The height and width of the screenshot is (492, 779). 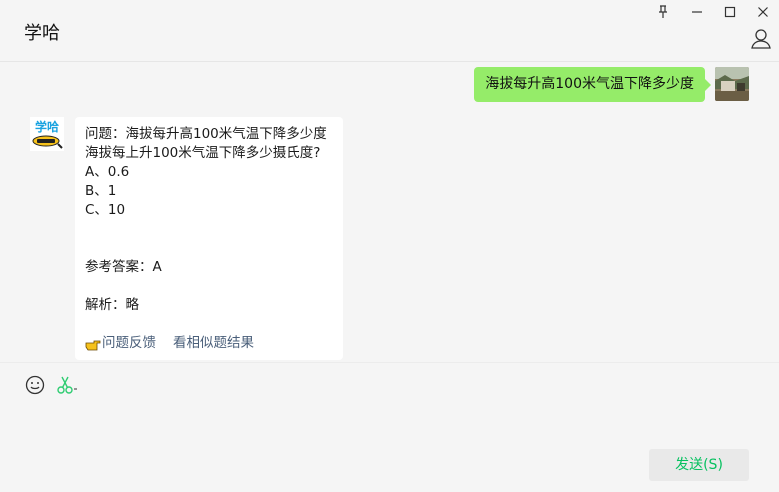 I want to click on question-text: 海拔每上升100米气温下降多少摄氏度?, so click(x=203, y=153).